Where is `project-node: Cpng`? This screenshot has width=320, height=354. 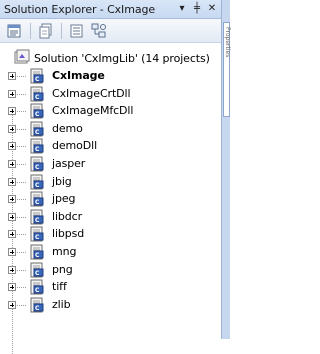 project-node: Cpng is located at coordinates (110, 270).